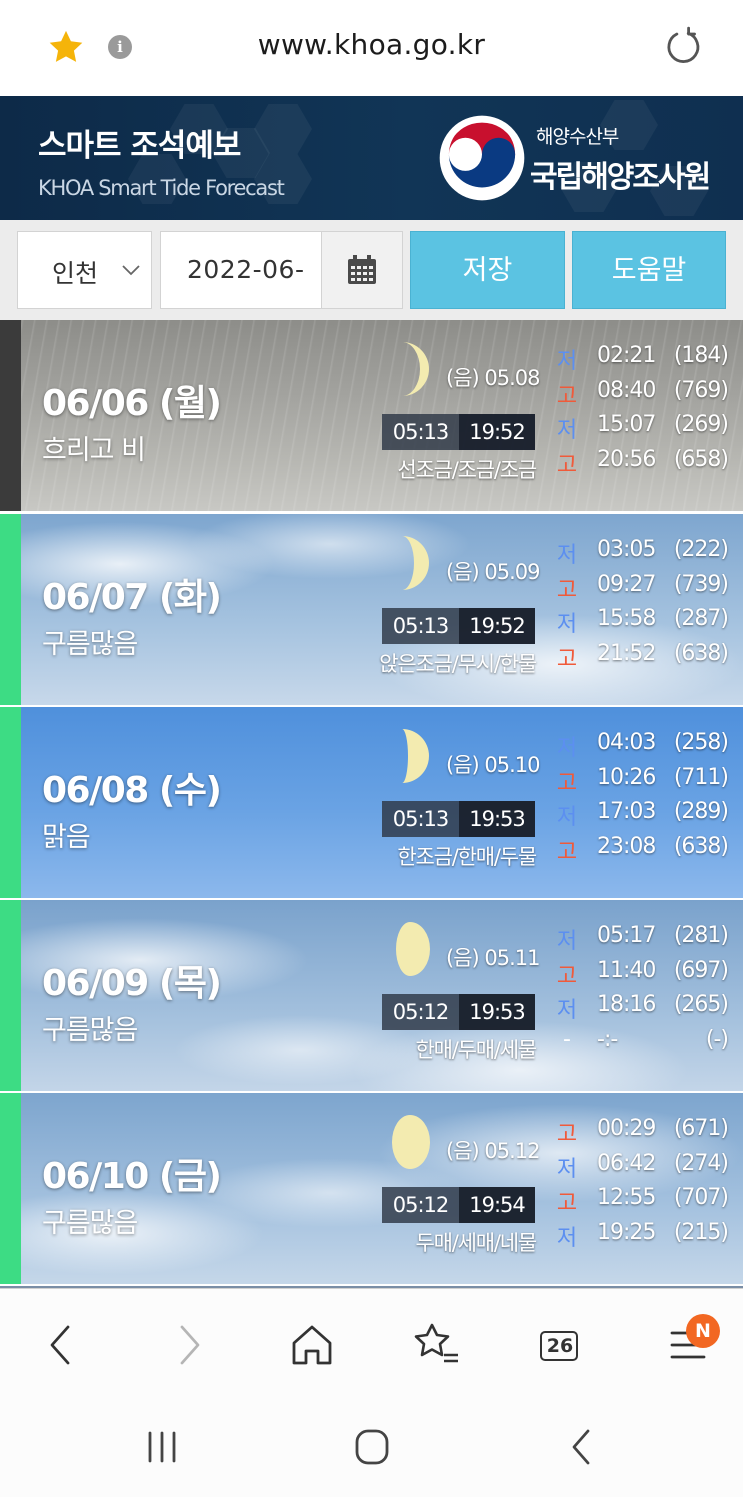 The width and height of the screenshot is (743, 1497). What do you see at coordinates (582, 1447) in the screenshot?
I see `back-nav-icon` at bounding box center [582, 1447].